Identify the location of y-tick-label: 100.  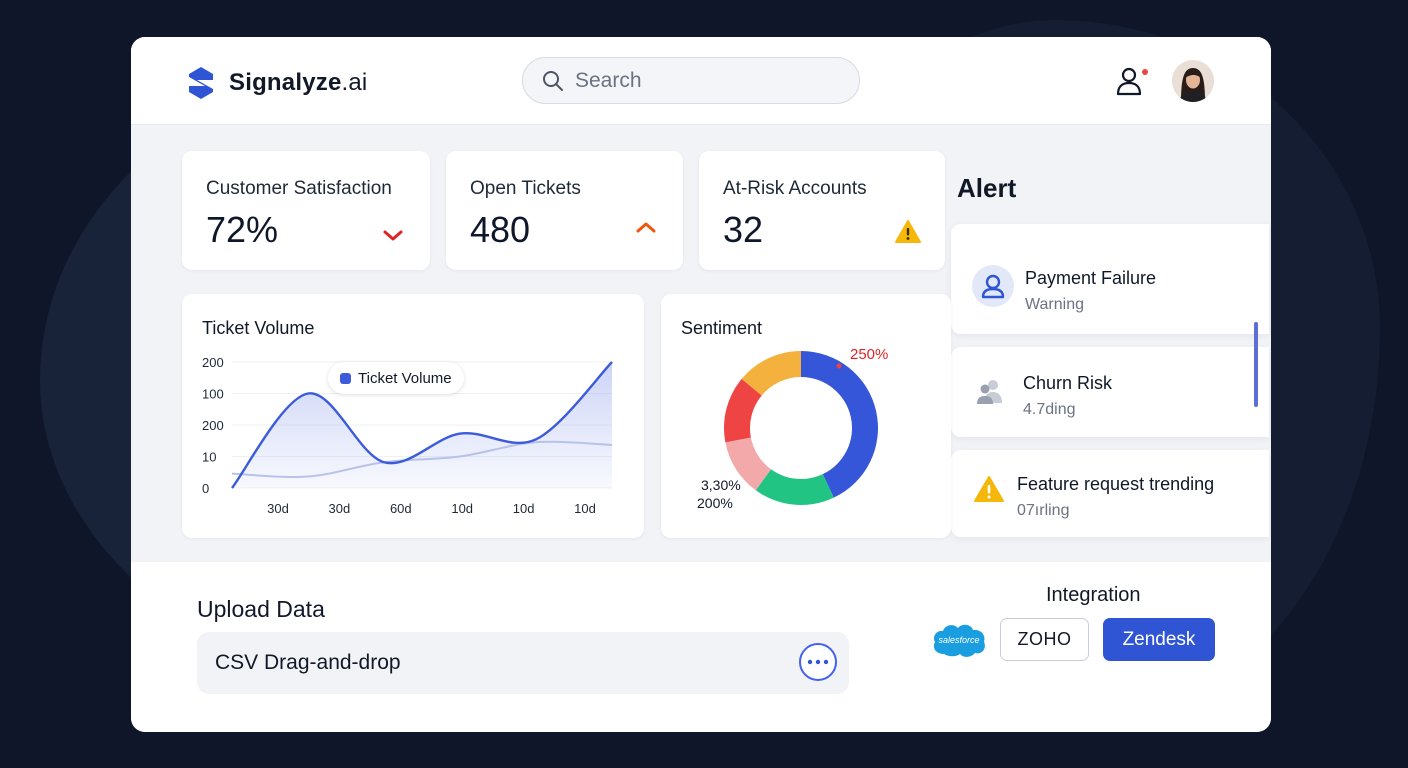
(213, 394).